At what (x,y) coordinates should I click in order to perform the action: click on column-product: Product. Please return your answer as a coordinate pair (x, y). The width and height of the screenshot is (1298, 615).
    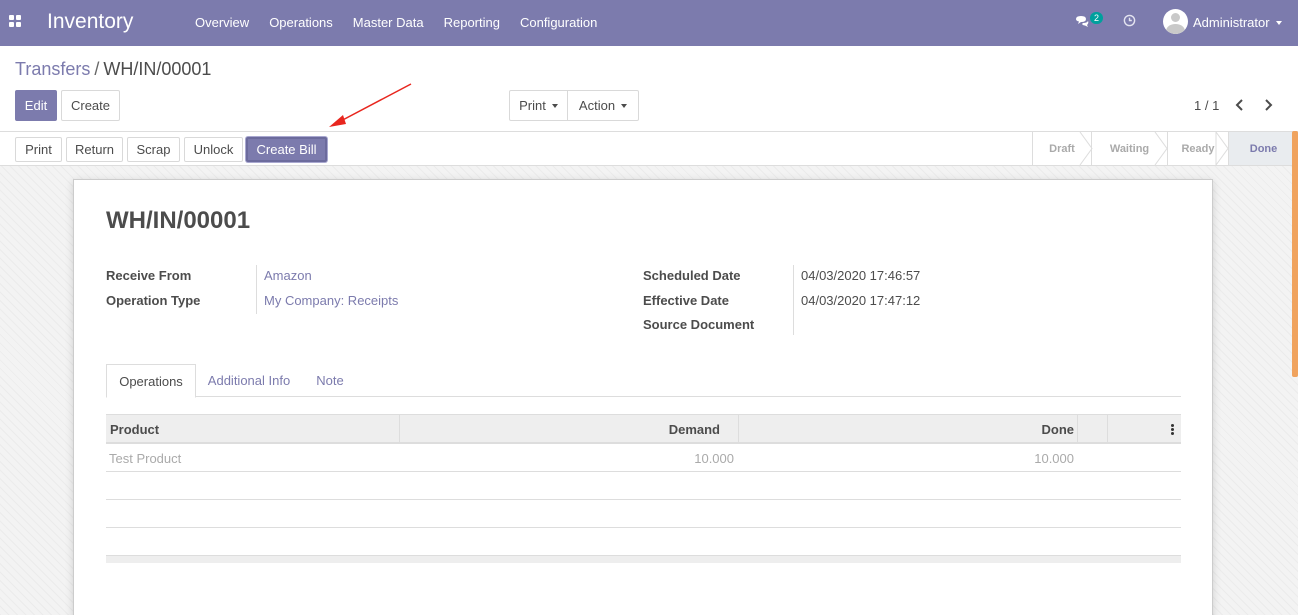
    Looking at the image, I should click on (250, 429).